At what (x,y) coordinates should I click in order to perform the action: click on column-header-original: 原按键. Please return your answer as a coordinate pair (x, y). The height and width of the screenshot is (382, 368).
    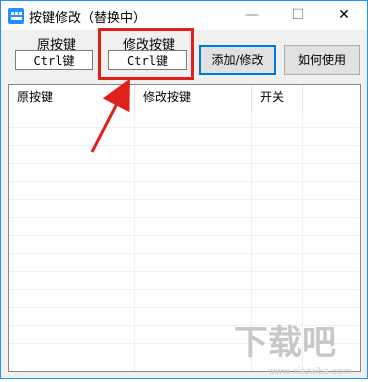
    Looking at the image, I should click on (71, 97).